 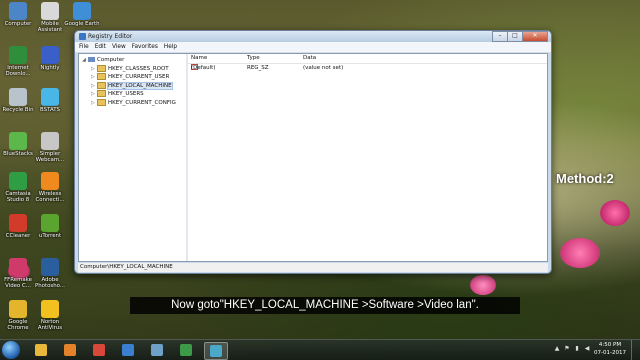 I want to click on tree-item-hkey-current-user: ▷ HKEY_CURRENT_USER, so click(x=130, y=77).